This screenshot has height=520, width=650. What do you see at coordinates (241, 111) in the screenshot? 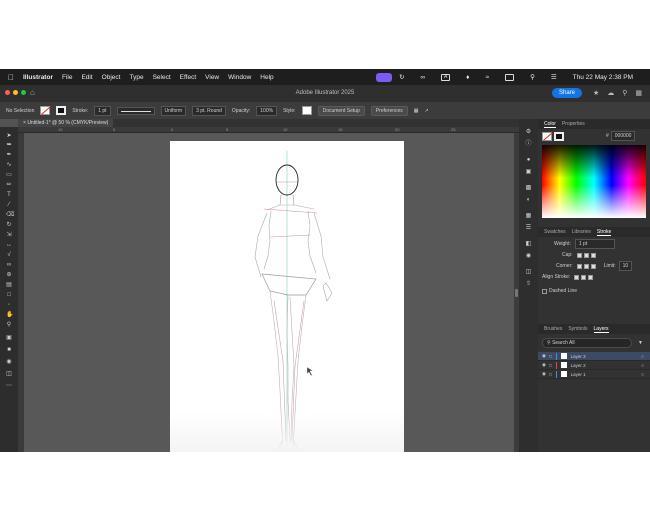
I see `opacity-label: Opacity:` at bounding box center [241, 111].